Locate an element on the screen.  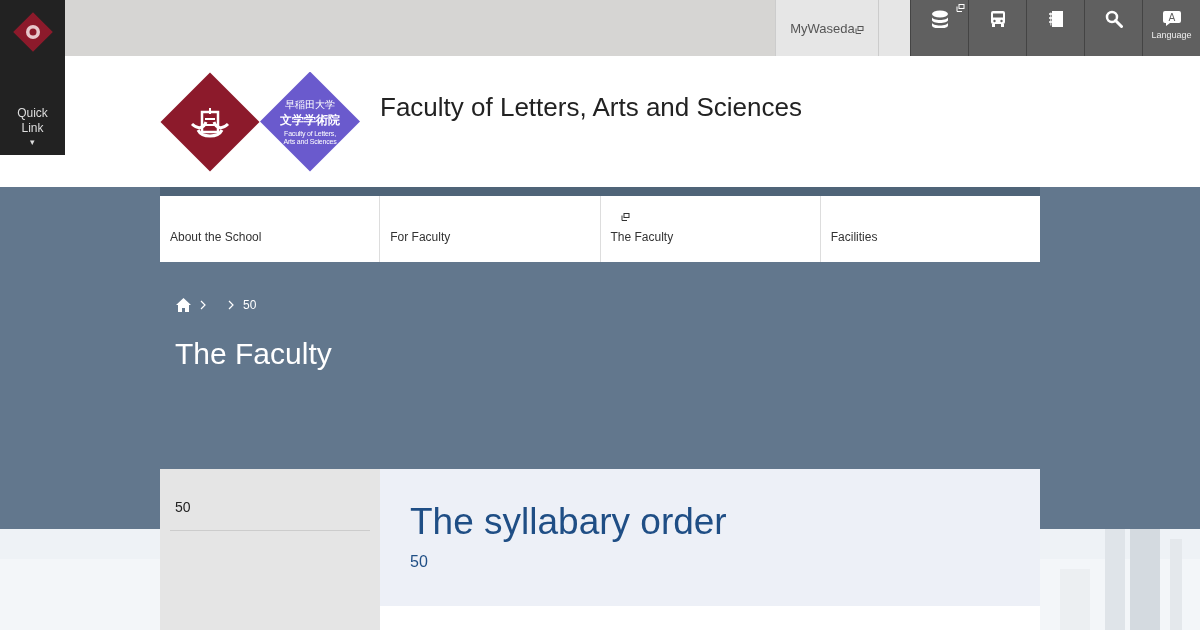
side-menu-item: 50 is located at coordinates (270, 500).